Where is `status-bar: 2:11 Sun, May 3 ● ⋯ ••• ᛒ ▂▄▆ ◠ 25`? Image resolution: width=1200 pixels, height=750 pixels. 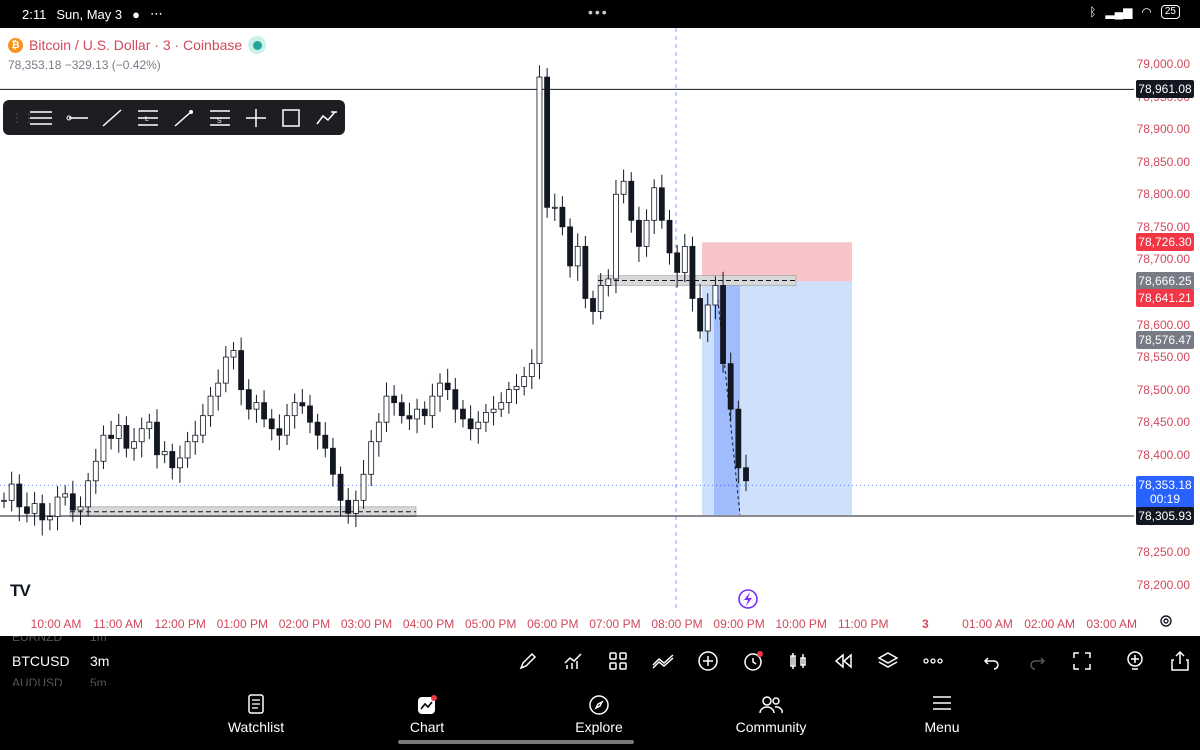 status-bar: 2:11 Sun, May 3 ● ⋯ ••• ᛒ ▂▄▆ ◠ 25 is located at coordinates (600, 14).